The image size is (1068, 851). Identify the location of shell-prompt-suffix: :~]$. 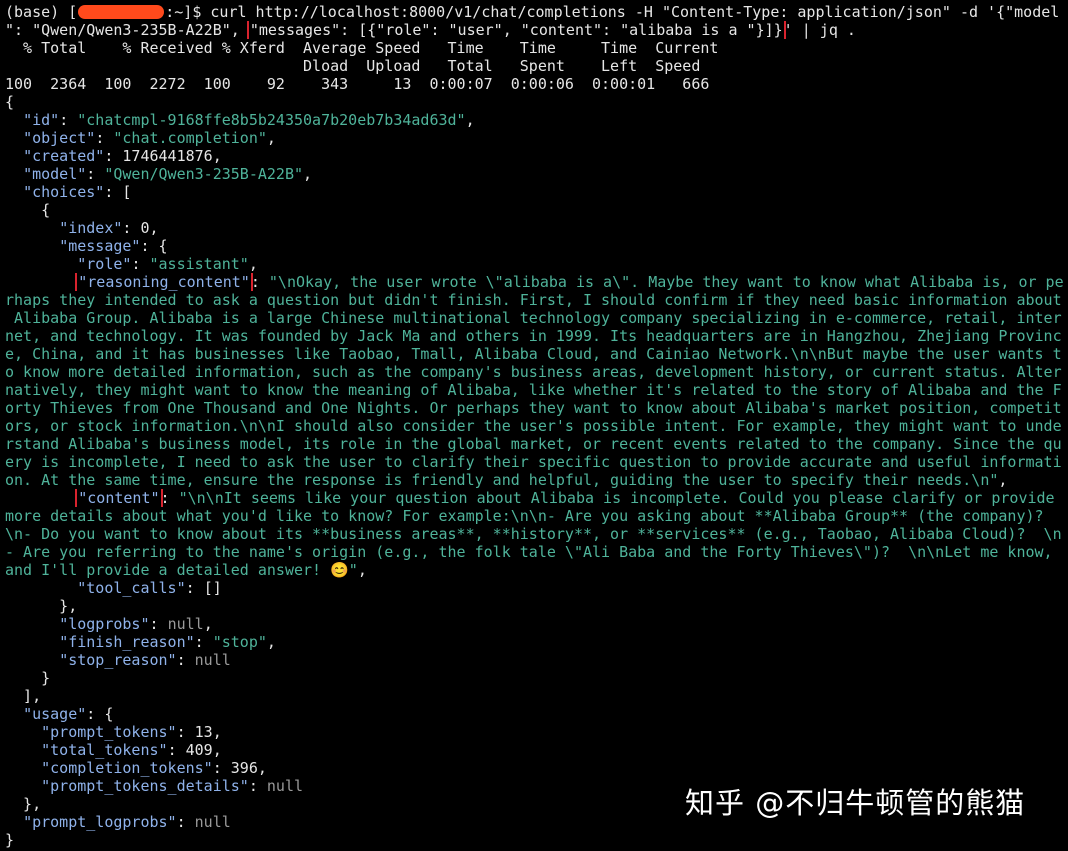
(188, 12).